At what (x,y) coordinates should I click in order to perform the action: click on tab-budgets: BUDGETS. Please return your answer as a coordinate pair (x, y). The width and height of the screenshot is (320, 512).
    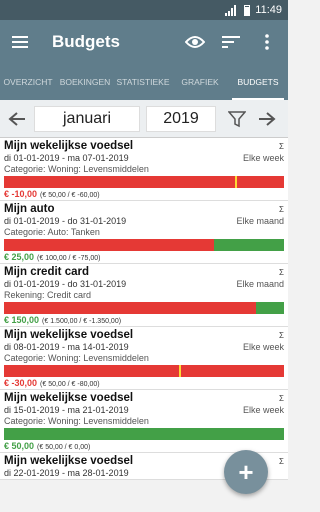
    Looking at the image, I should click on (258, 82).